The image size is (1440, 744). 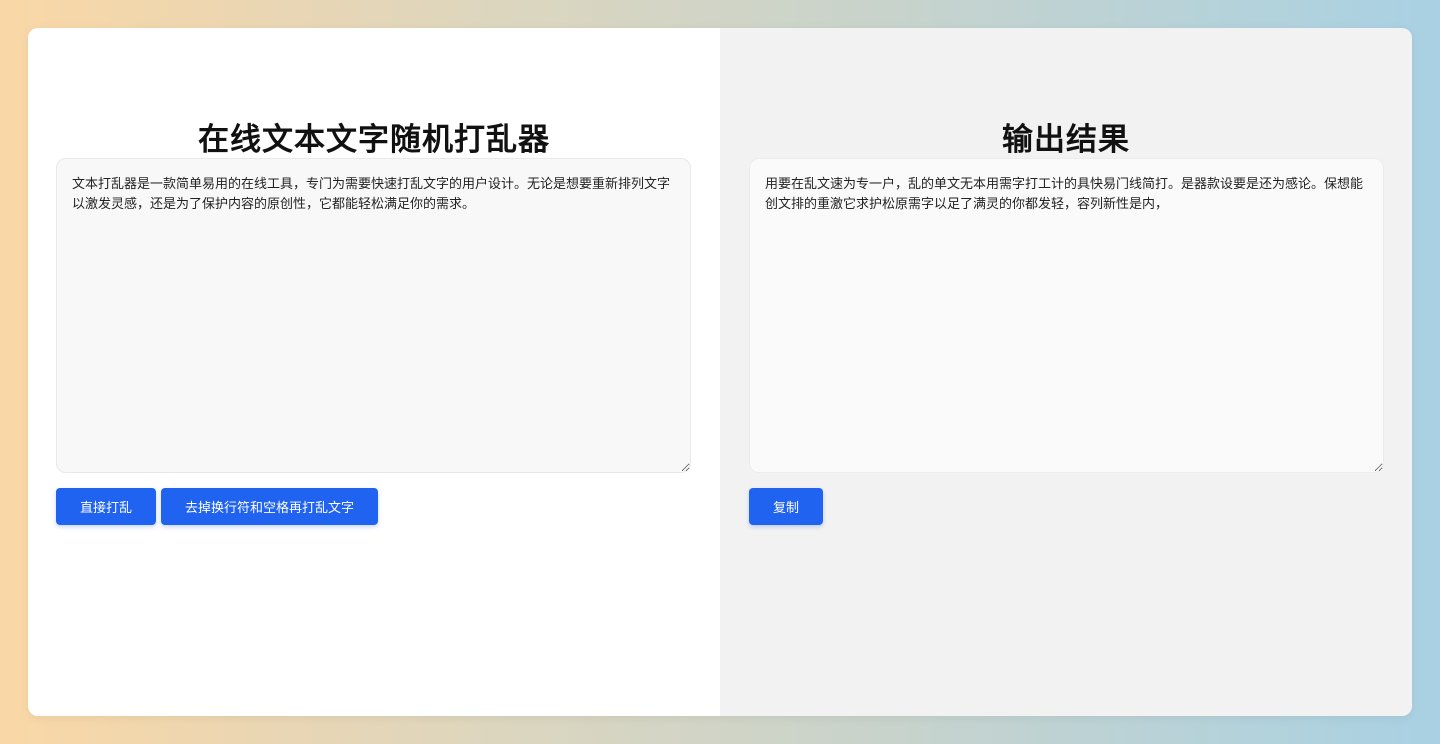 I want to click on shuffle-button: 直接打乱, so click(x=106, y=506).